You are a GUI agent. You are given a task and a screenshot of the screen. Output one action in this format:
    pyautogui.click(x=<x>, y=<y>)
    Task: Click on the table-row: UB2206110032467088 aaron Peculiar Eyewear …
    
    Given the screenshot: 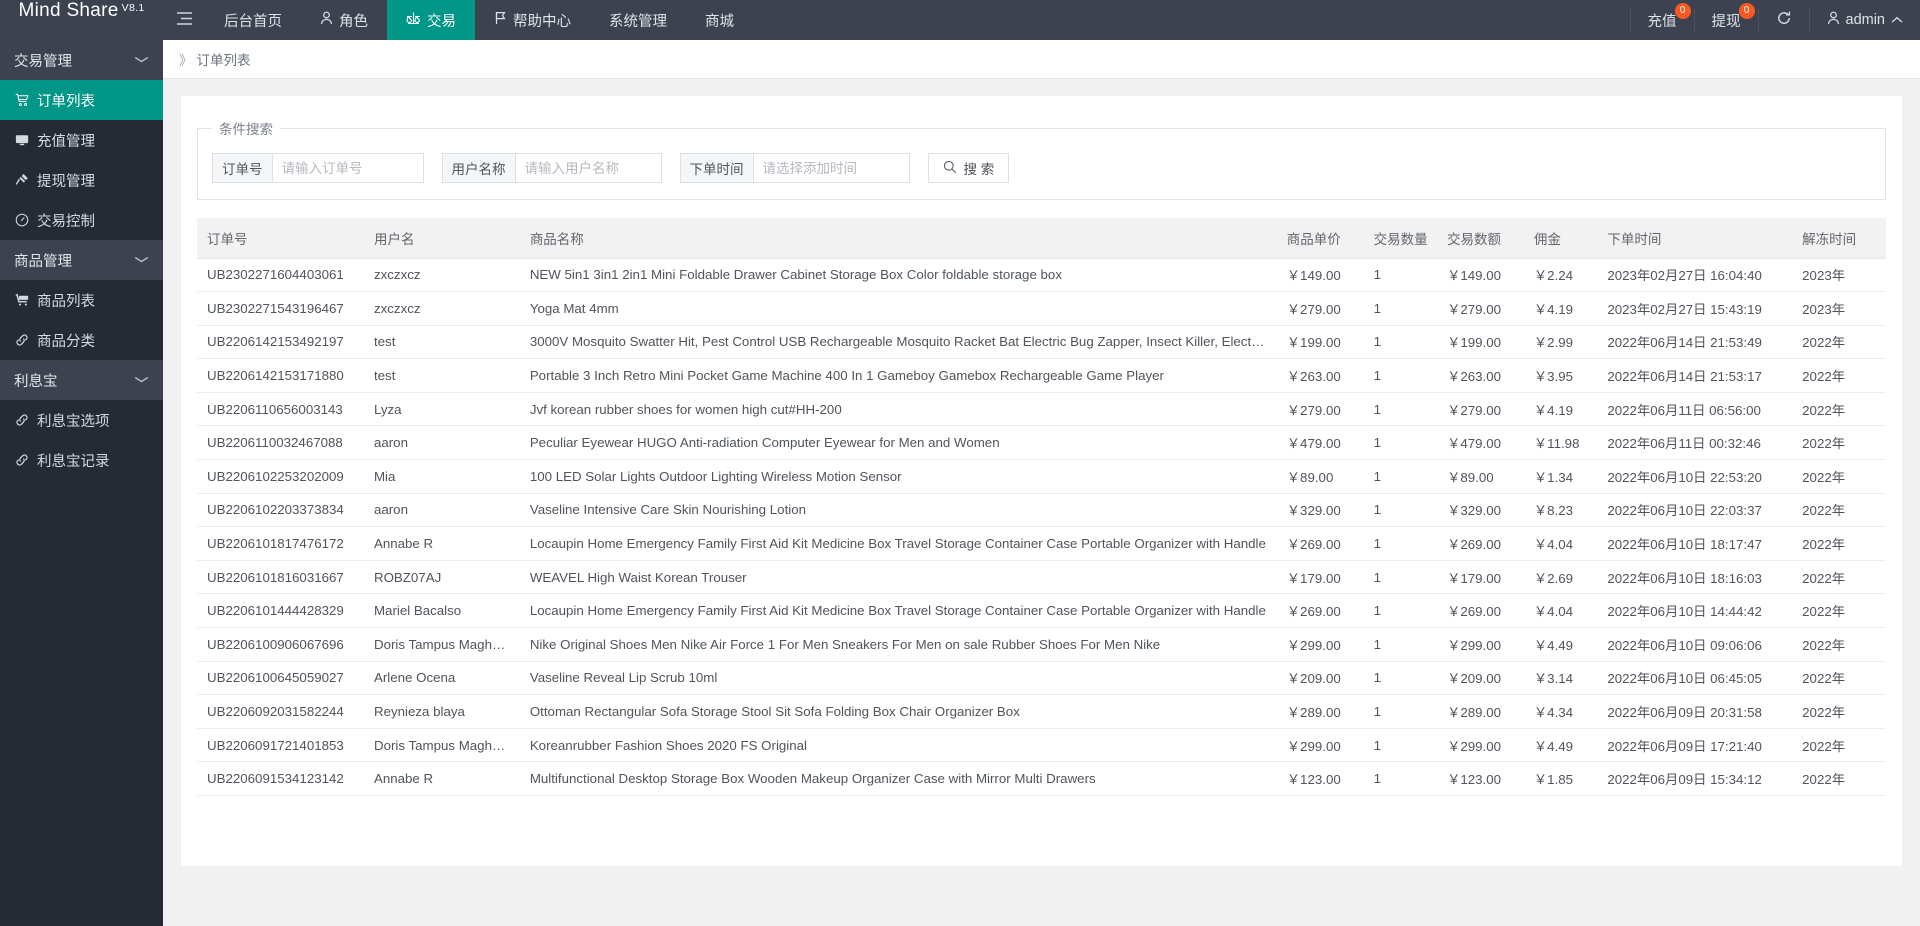 What is the action you would take?
    pyautogui.click(x=1041, y=443)
    